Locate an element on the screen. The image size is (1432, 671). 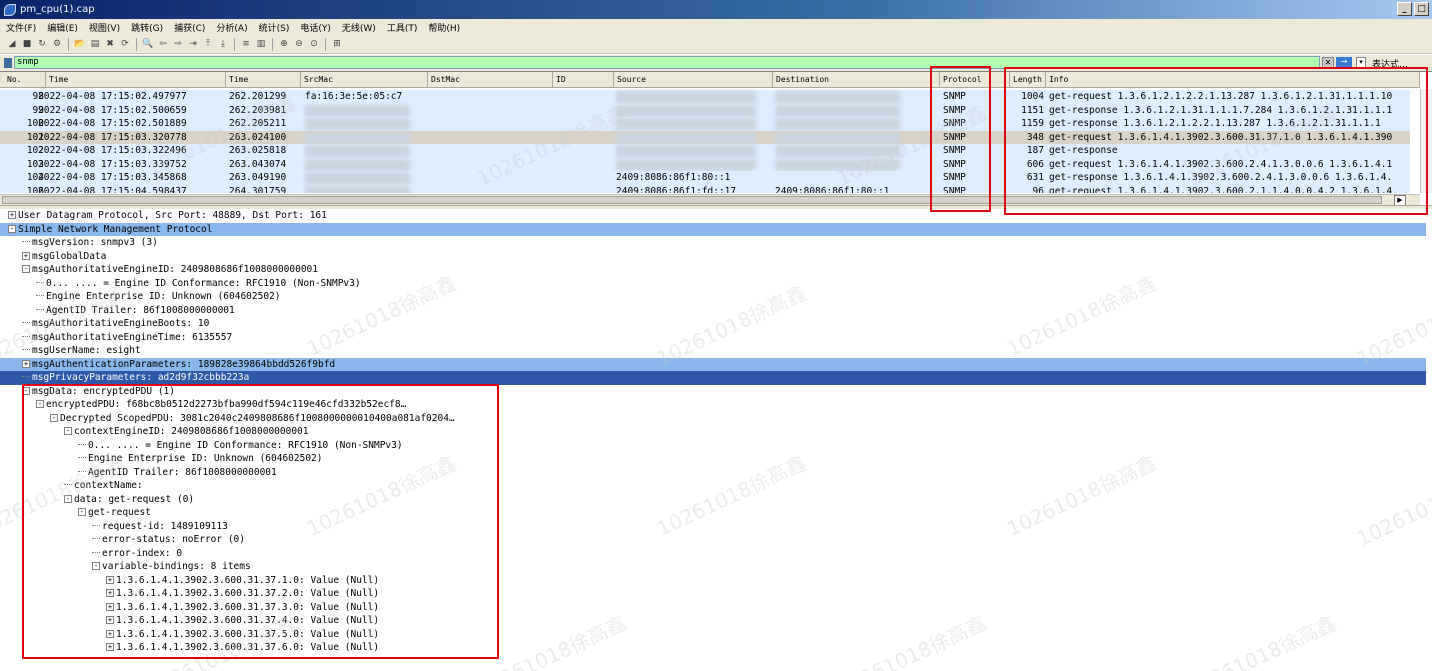
forward-icon: ⇨ is located at coordinates (178, 44).